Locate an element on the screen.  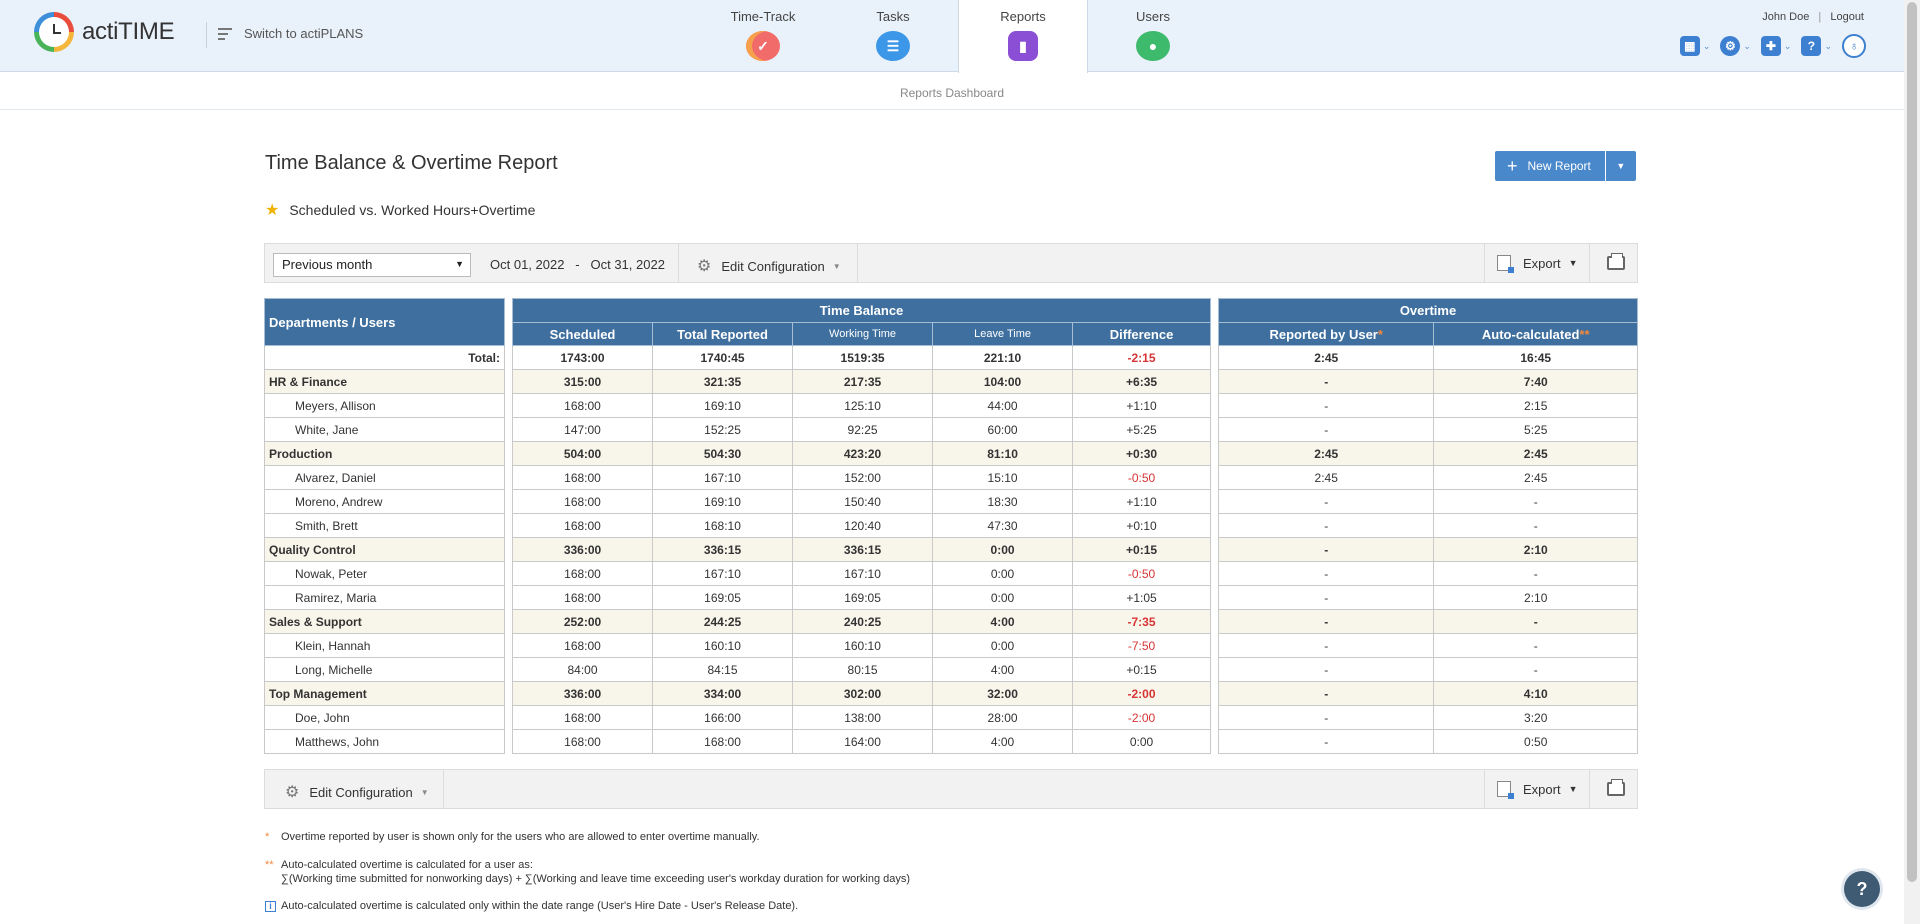
new-report-dropdown-button: ▼ is located at coordinates (1620, 166).